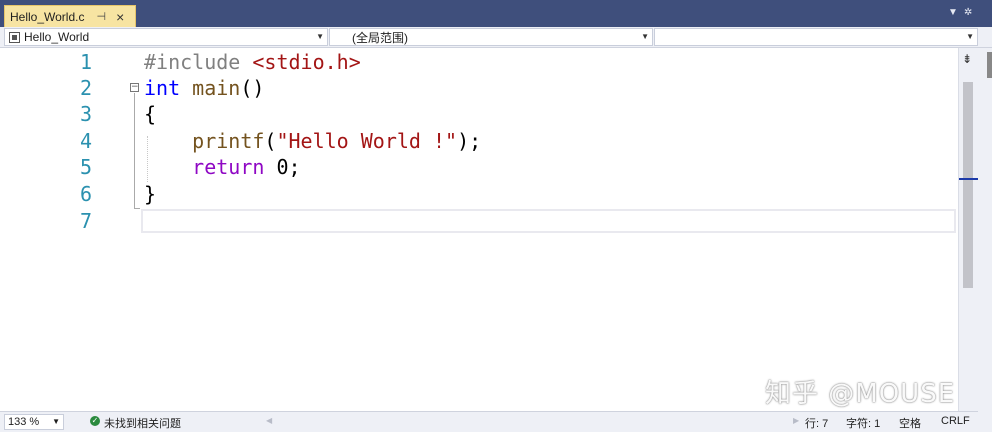 This screenshot has height=432, width=992. I want to click on tab-label: Hello_World.c, so click(47, 16).